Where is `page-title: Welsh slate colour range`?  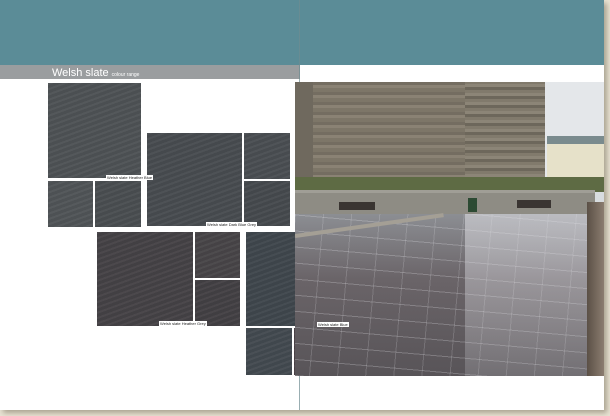
page-title: Welsh slate colour range is located at coordinates (96, 72).